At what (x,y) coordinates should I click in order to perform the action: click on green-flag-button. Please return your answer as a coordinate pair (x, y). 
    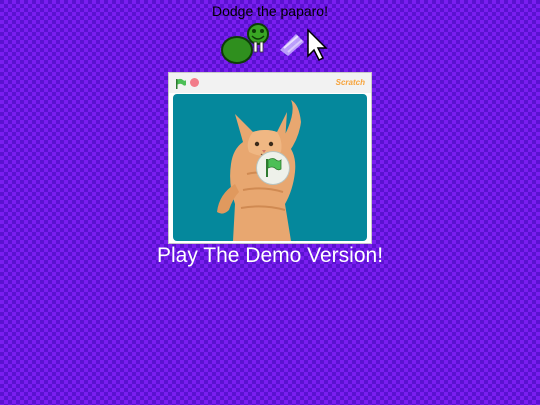
    Looking at the image, I should click on (181, 83).